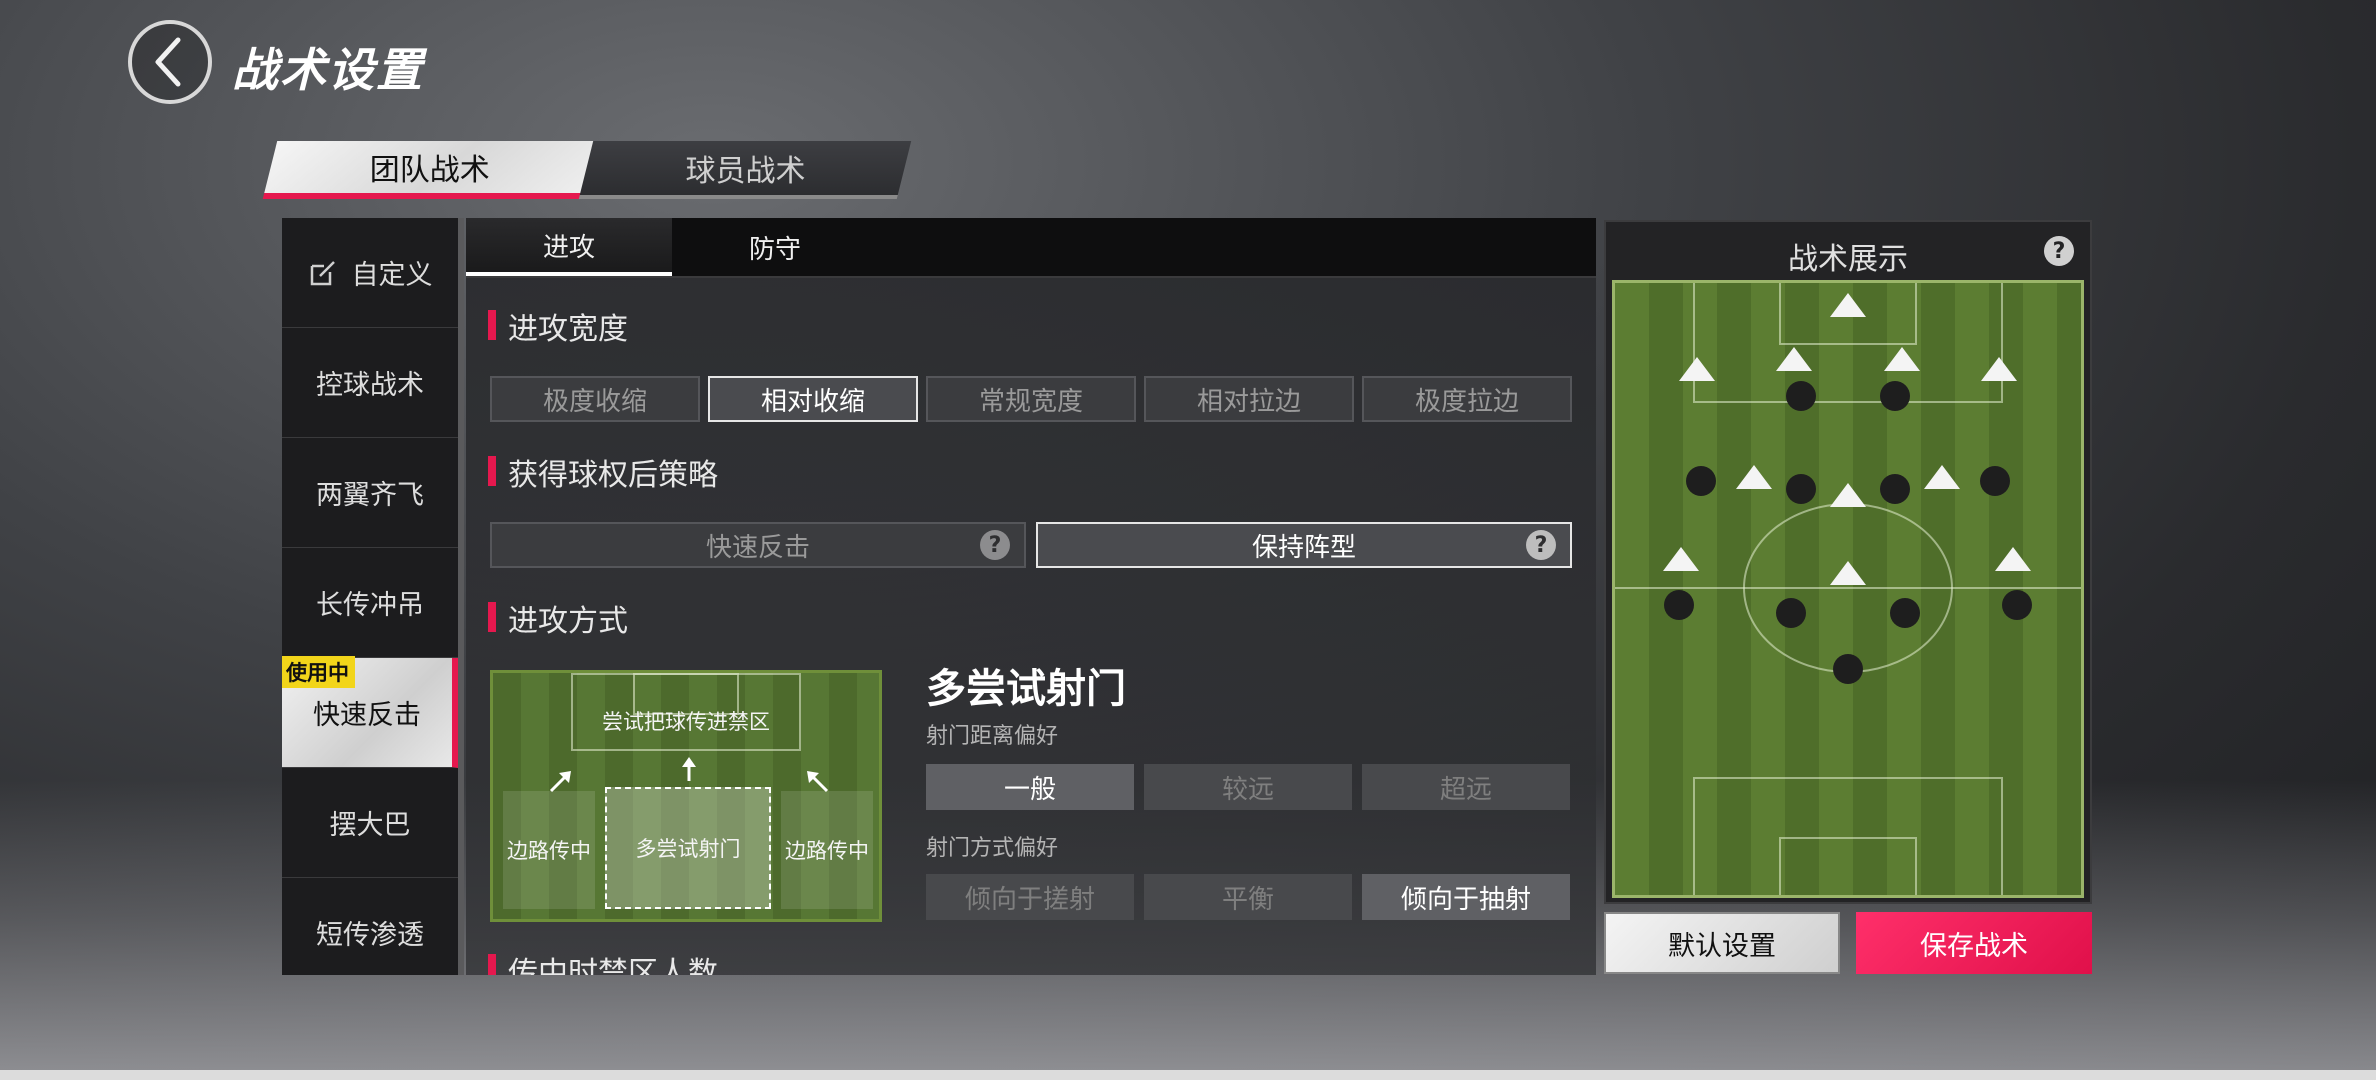 This screenshot has width=2376, height=1080. I want to click on in-use-badge: 使用中, so click(318, 672).